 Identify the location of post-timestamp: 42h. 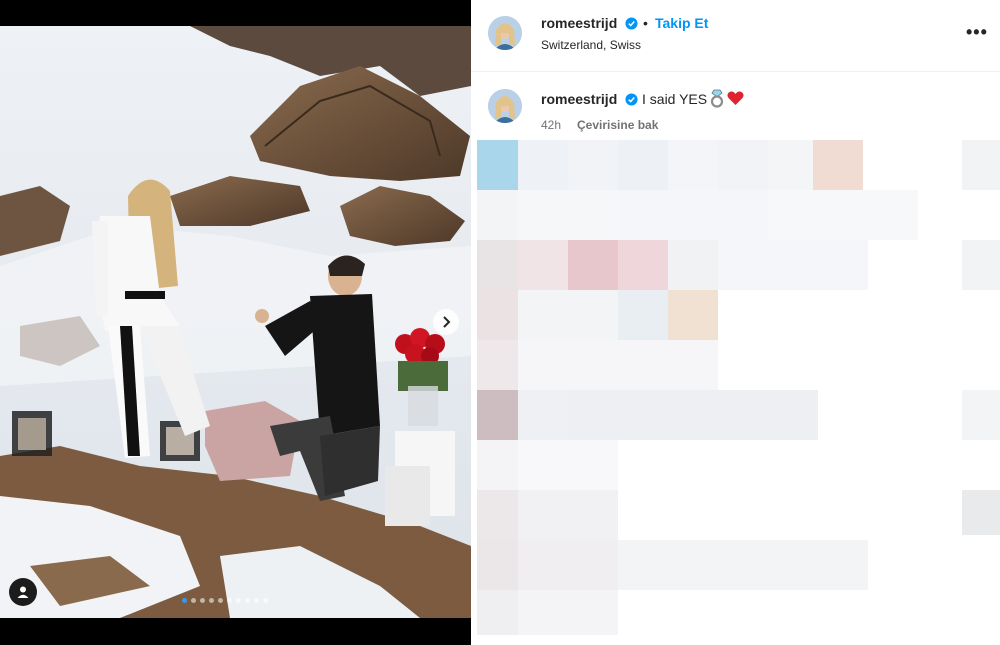
(551, 125).